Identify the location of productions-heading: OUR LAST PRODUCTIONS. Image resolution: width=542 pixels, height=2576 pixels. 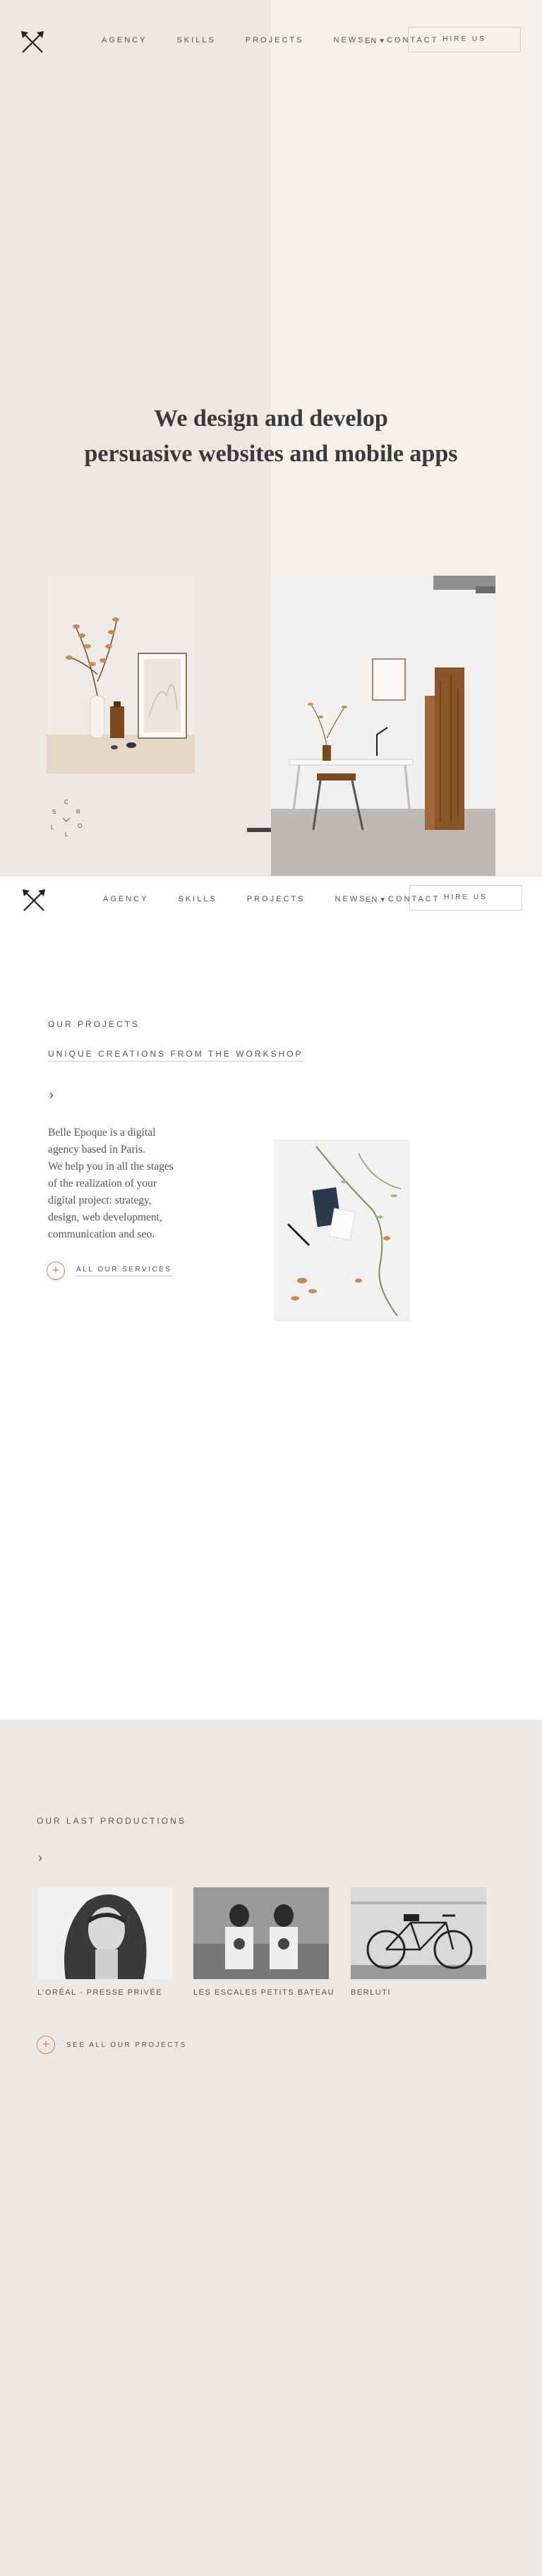
(111, 1821).